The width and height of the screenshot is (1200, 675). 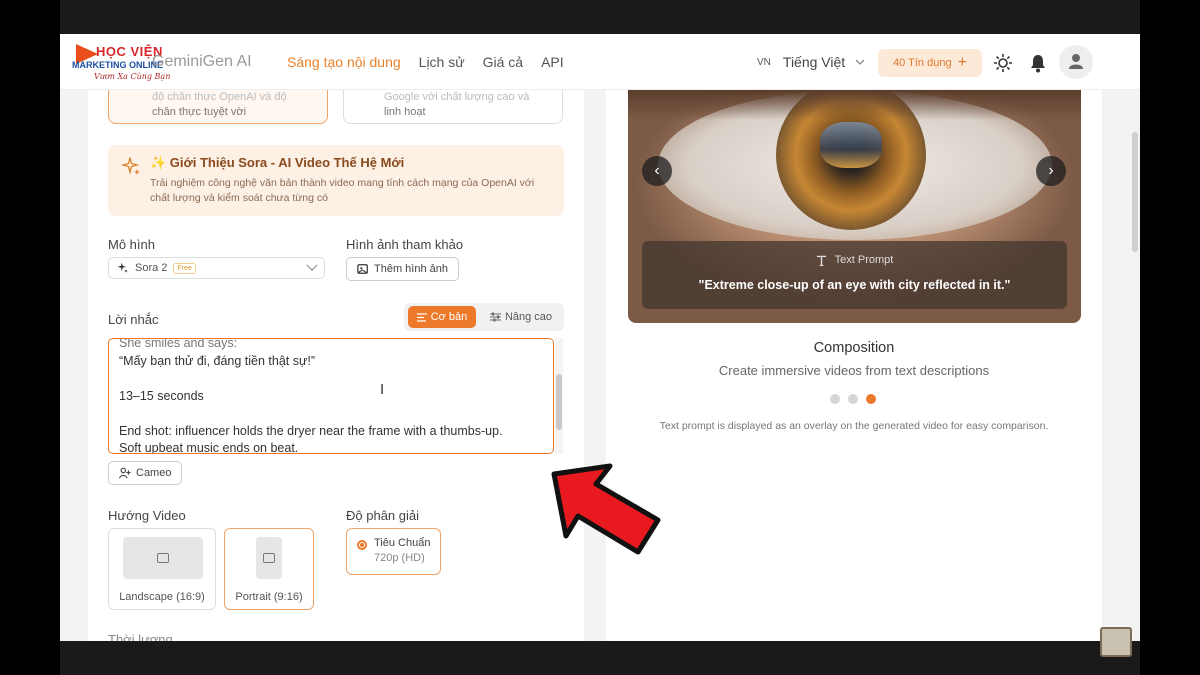 I want to click on lines-icon, so click(x=421, y=317).